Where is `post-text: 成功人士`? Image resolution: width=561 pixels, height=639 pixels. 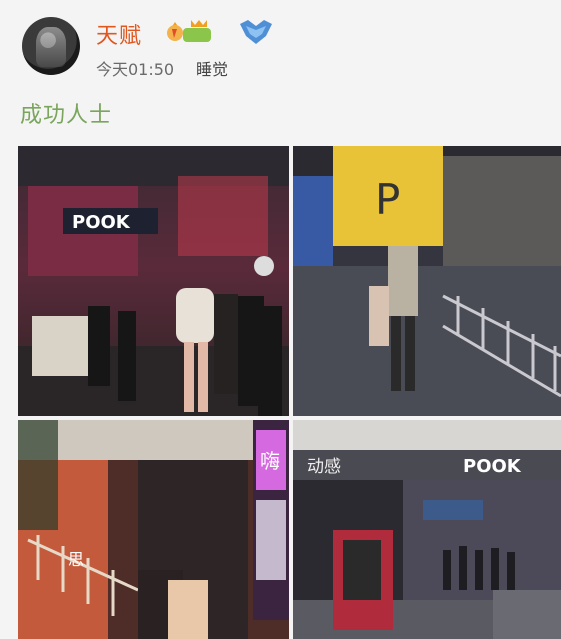 post-text: 成功人士 is located at coordinates (66, 115).